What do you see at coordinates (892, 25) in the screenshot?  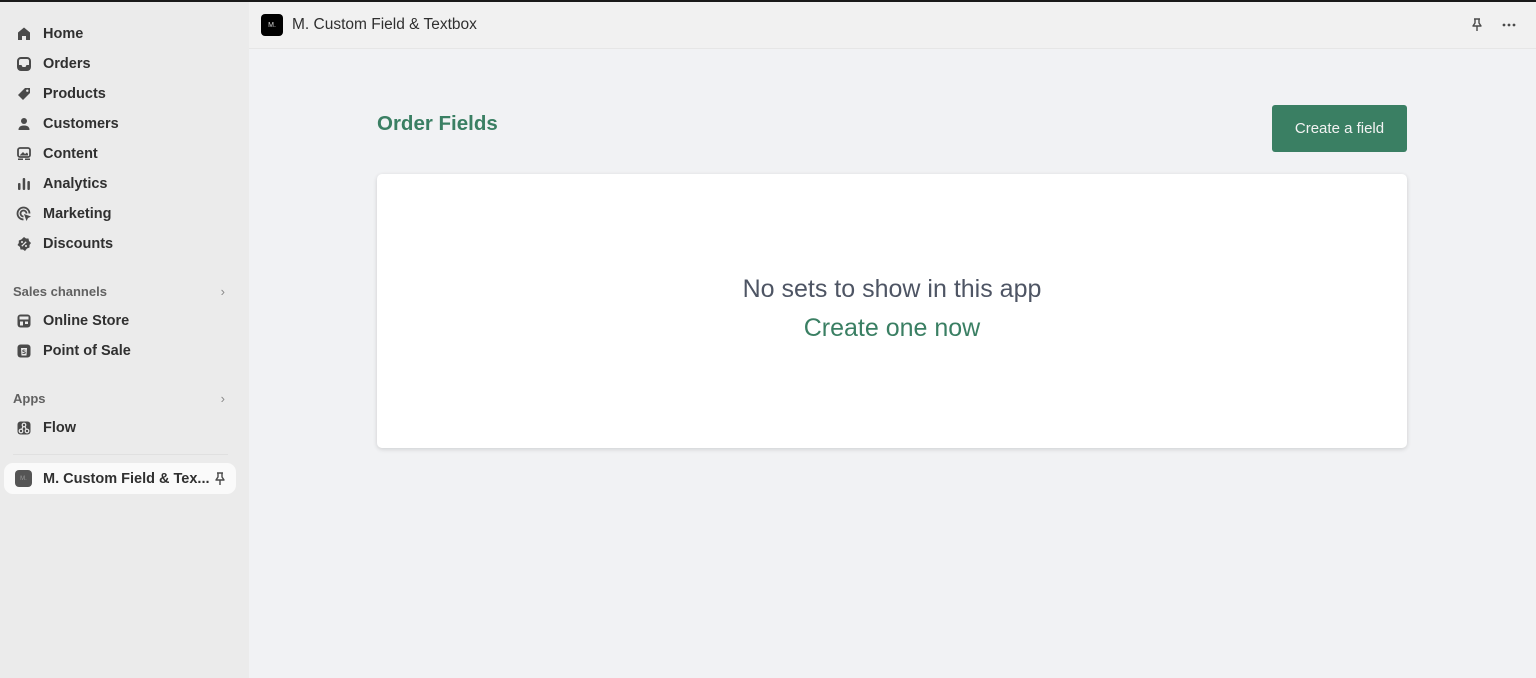 I see `app-header: M. M. Custom Field & Textbox` at bounding box center [892, 25].